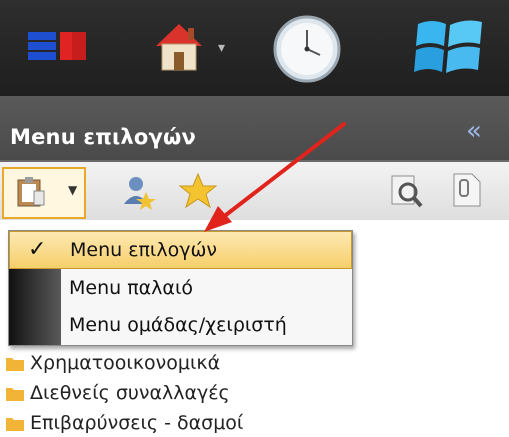 This screenshot has height=437, width=509. I want to click on menu-selector-button: ▼, so click(44, 193).